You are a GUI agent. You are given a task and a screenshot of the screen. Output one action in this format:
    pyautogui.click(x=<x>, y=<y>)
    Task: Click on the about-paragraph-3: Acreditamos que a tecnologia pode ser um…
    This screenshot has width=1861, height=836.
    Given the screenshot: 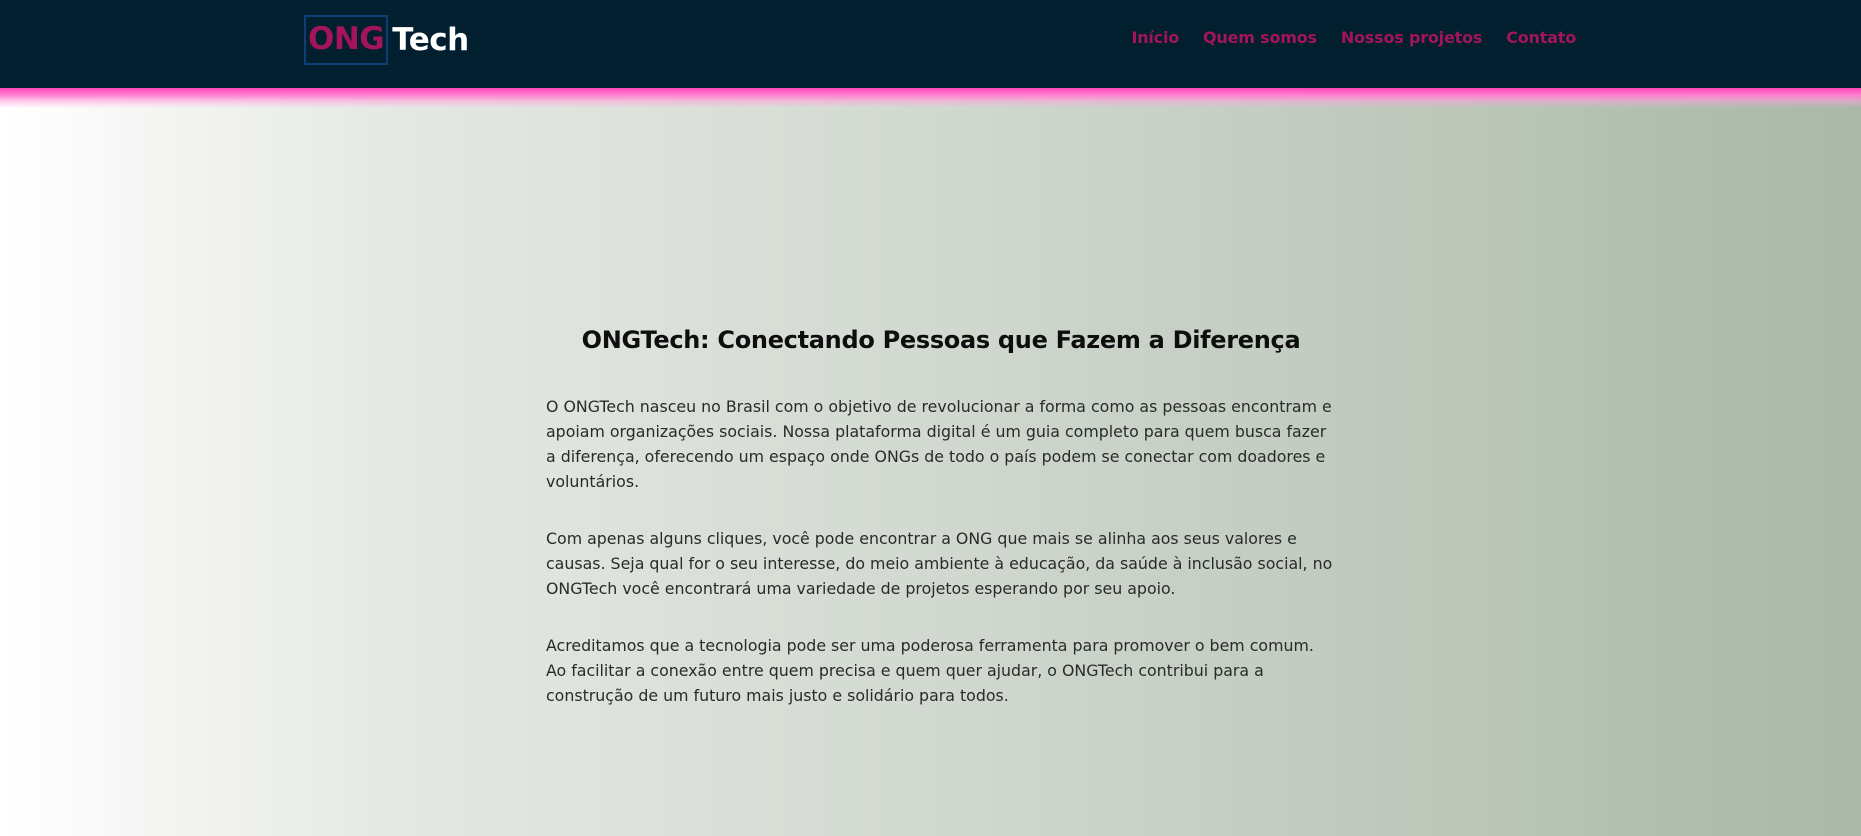 What is the action you would take?
    pyautogui.click(x=930, y=670)
    